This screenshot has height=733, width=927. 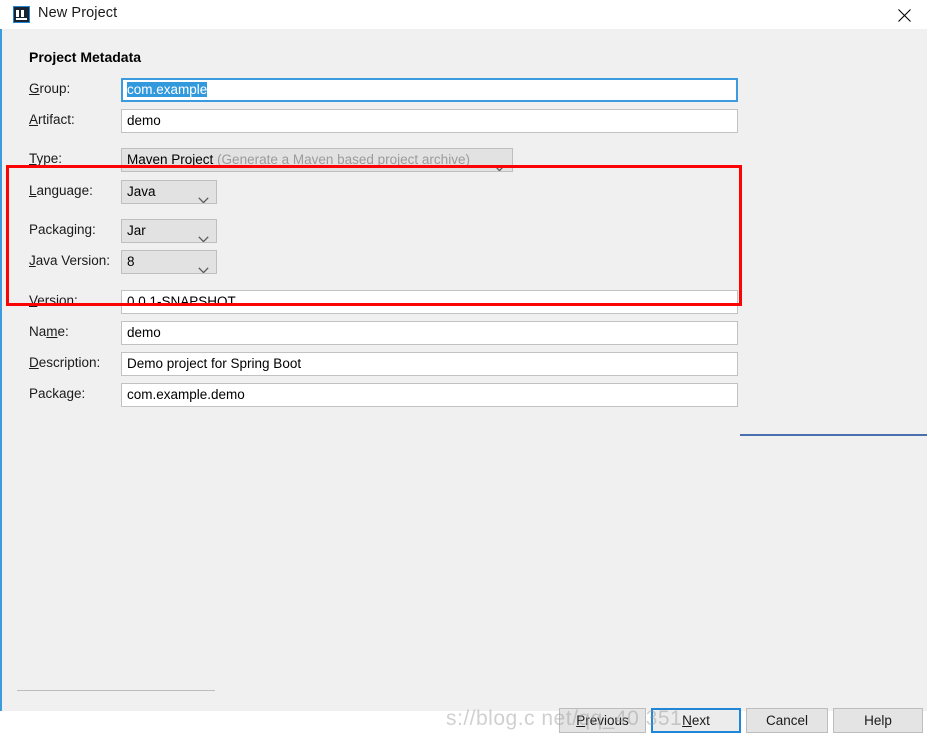 What do you see at coordinates (78, 13) in the screenshot?
I see `window-title: New Project` at bounding box center [78, 13].